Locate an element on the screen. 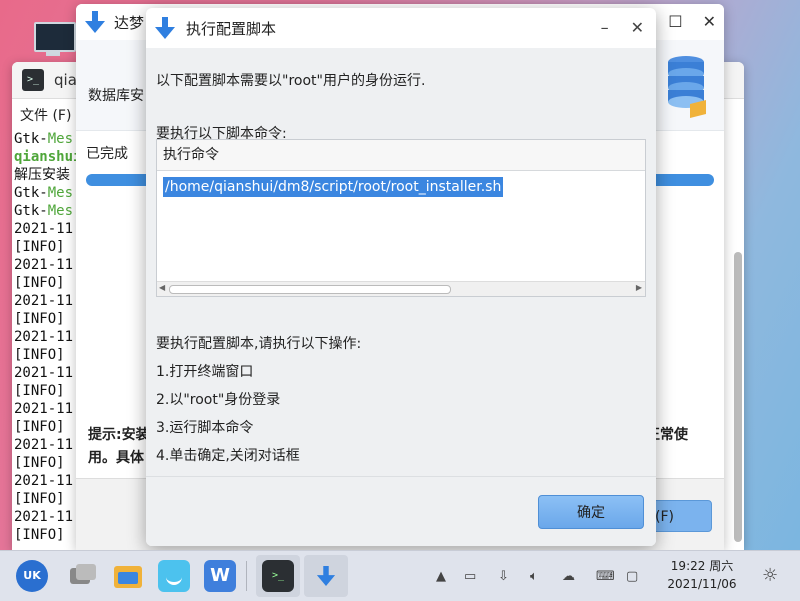 This screenshot has height=601, width=800. scroll-right-icon: ▶ is located at coordinates (639, 287).